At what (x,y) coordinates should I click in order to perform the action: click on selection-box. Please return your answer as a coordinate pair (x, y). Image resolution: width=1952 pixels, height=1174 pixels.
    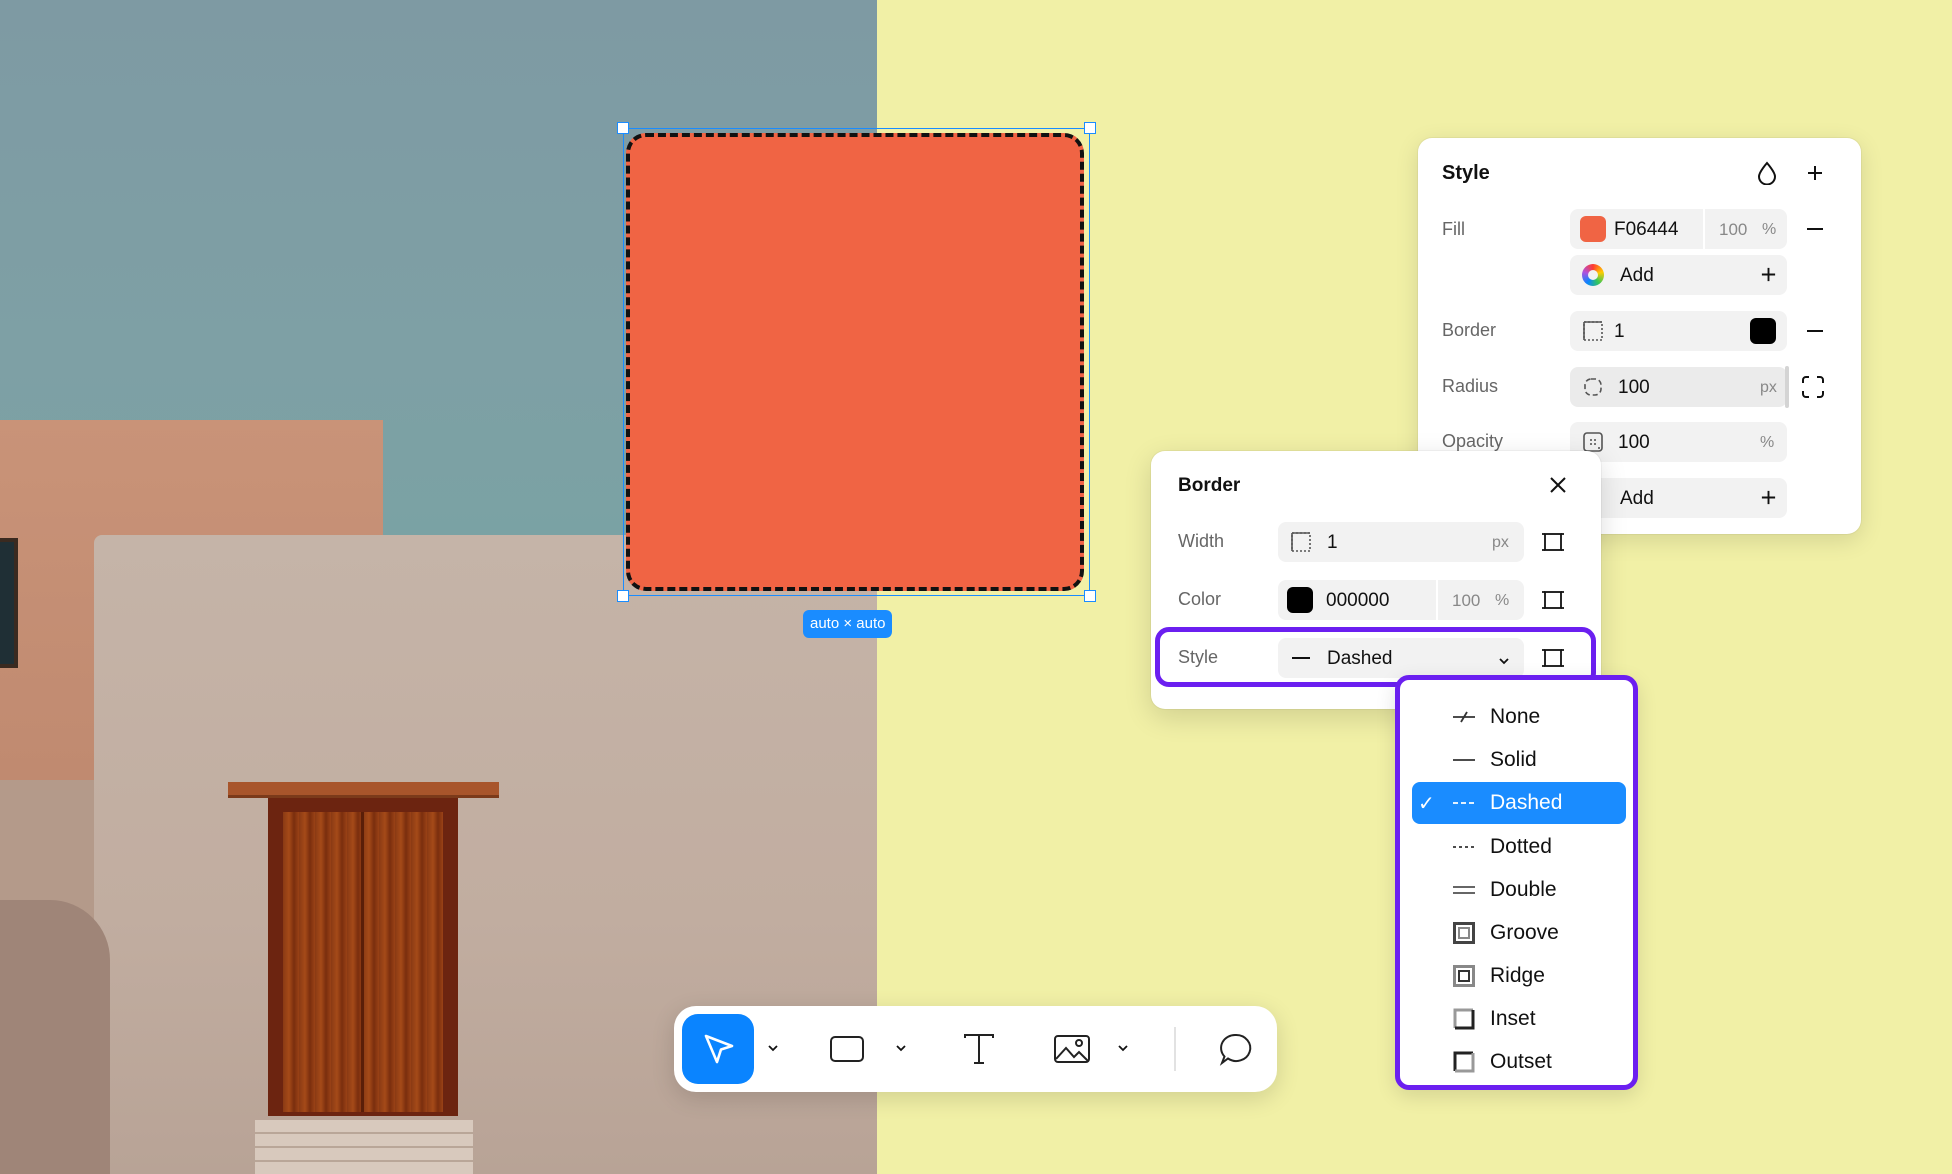
    Looking at the image, I should click on (856, 362).